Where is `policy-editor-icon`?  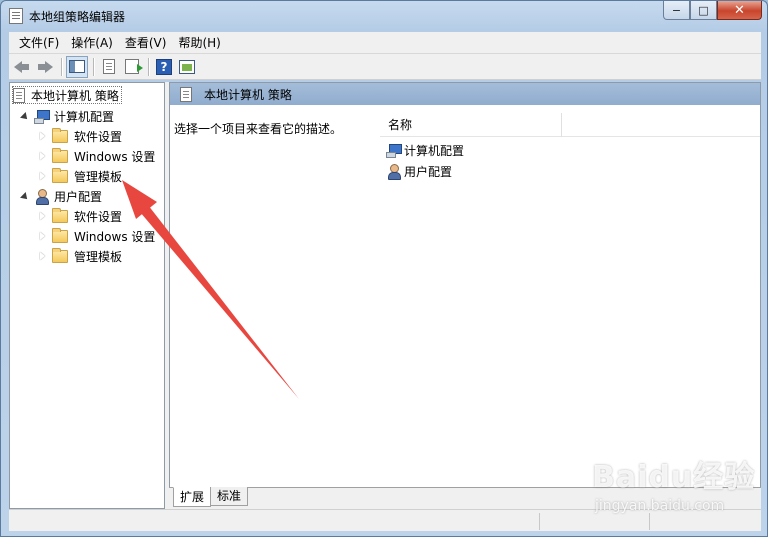 policy-editor-icon is located at coordinates (16, 16).